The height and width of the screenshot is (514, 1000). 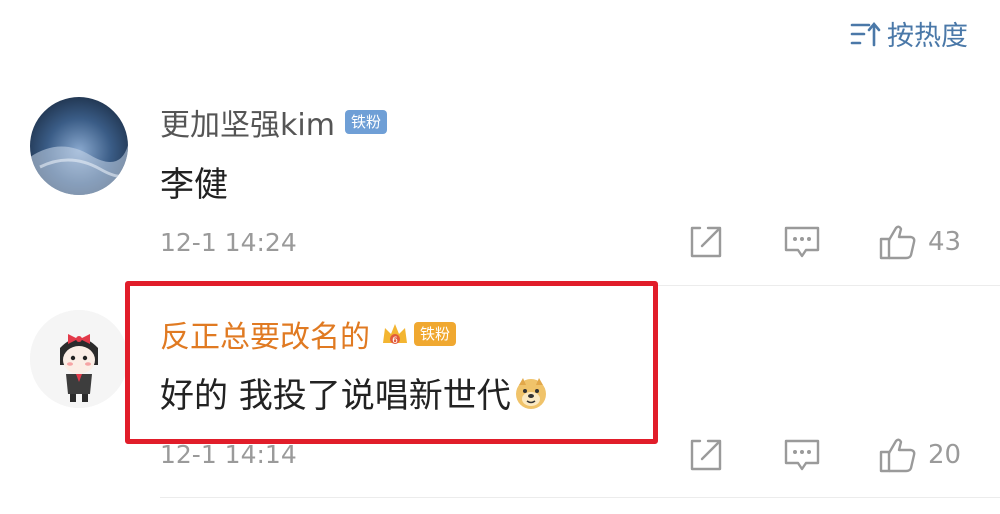 What do you see at coordinates (247, 122) in the screenshot?
I see `username: 更加坚强kim` at bounding box center [247, 122].